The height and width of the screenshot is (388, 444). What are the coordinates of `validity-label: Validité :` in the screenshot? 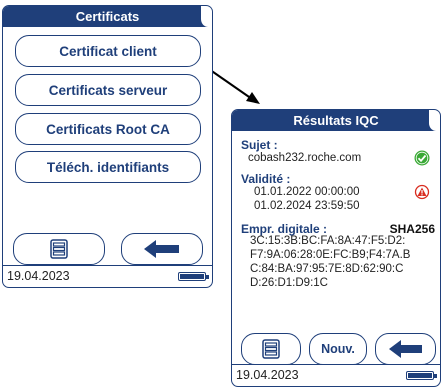 It's located at (266, 179).